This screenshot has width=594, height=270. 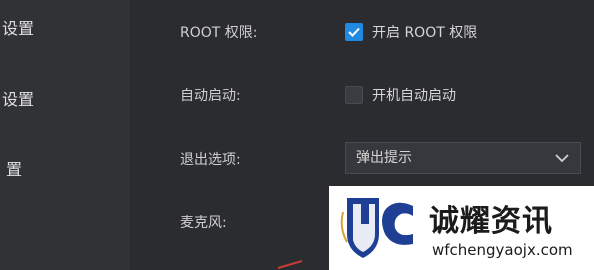 I want to click on root-permission-checkbox-text: 开启 ROOT 权限, so click(x=424, y=32).